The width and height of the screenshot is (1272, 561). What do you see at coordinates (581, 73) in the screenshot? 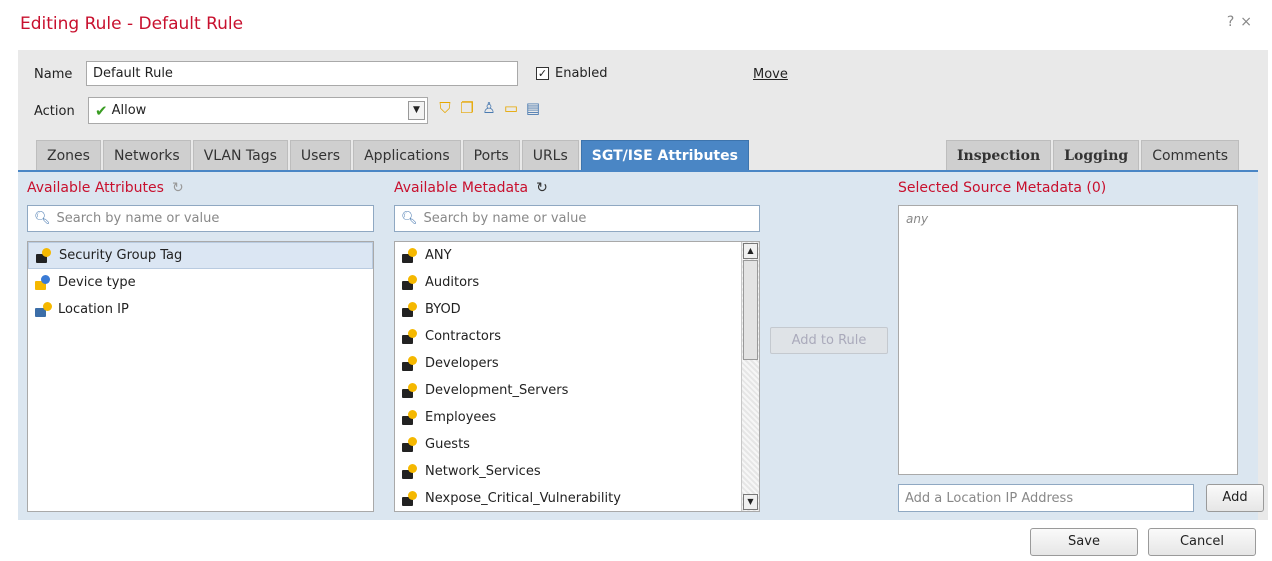
I see `enabled-label: Enabled` at bounding box center [581, 73].